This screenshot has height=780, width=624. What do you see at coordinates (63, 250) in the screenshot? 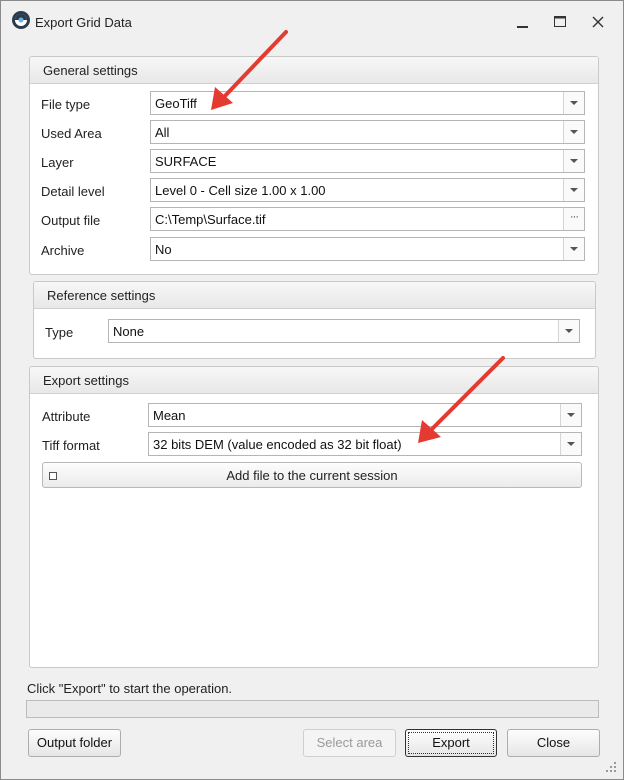
I see `archive-label: Archive` at bounding box center [63, 250].